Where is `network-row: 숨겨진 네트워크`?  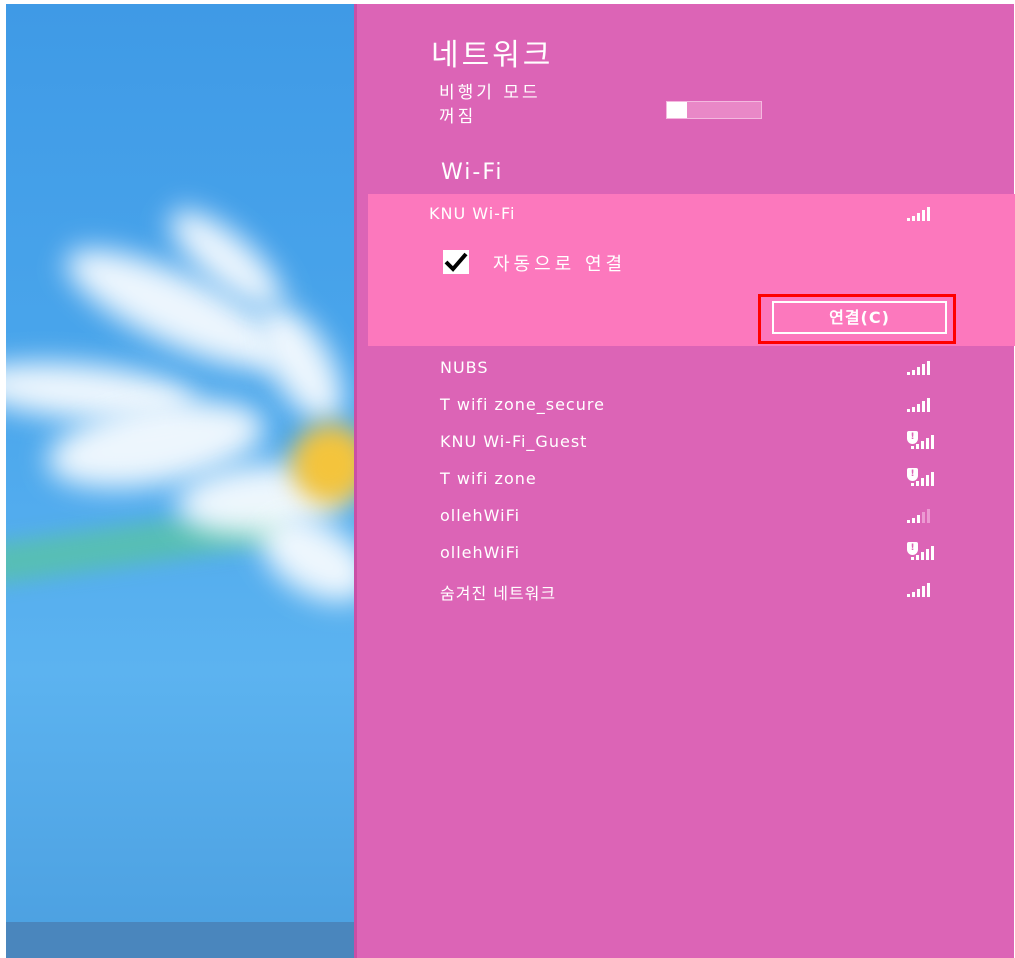 network-row: 숨겨진 네트워크 is located at coordinates (686, 591).